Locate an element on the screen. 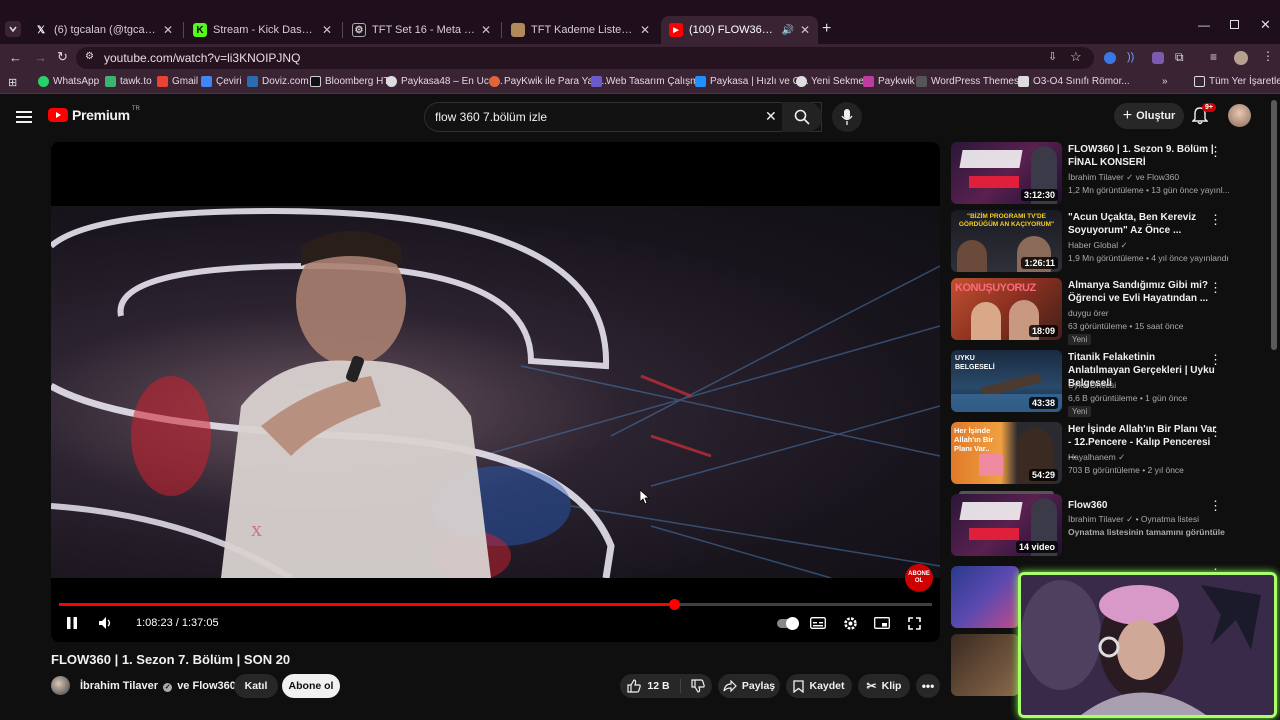 This screenshot has height=720, width=1280. video-thumbnail: 3:12:30 is located at coordinates (1006, 173).